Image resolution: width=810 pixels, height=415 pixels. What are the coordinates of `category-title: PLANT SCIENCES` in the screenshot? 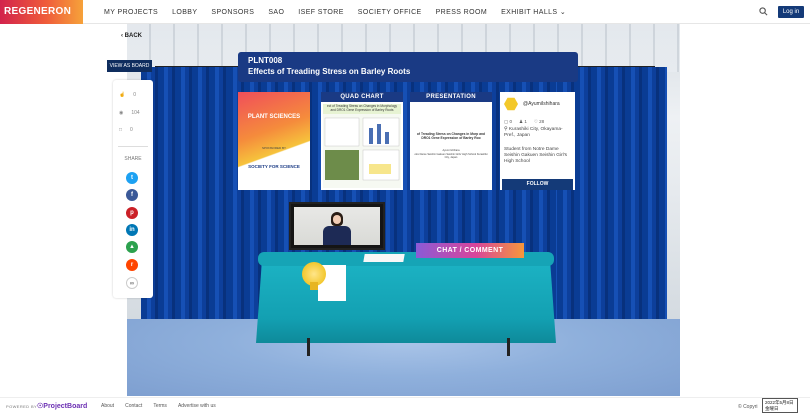 It's located at (274, 117).